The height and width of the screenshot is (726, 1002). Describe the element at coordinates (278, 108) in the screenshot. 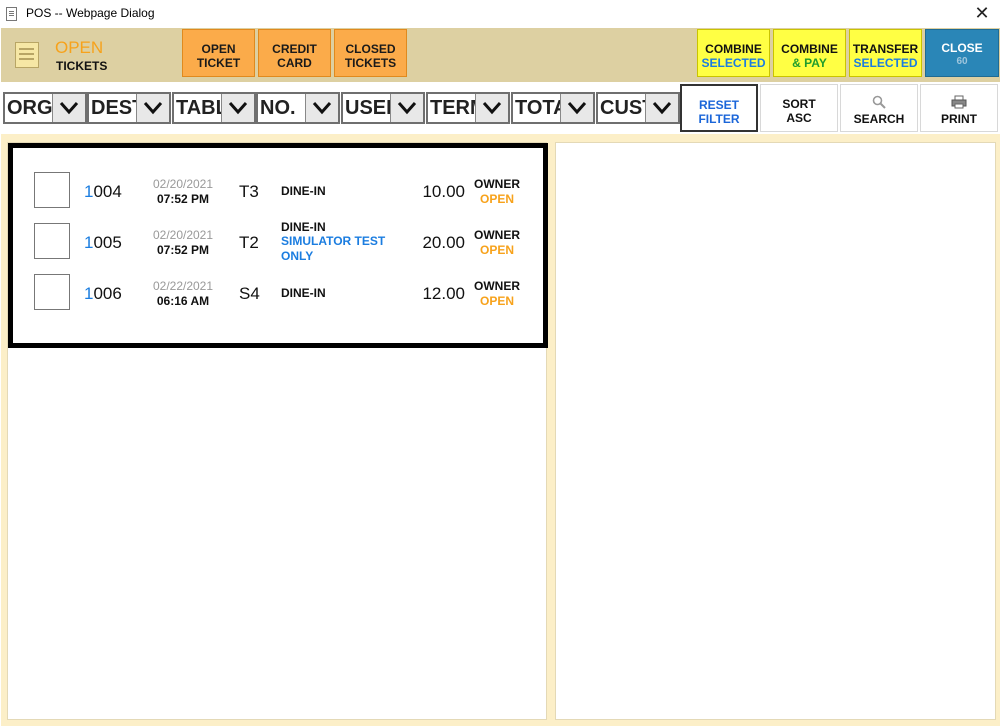

I see `filter-no-label: NO.` at that location.